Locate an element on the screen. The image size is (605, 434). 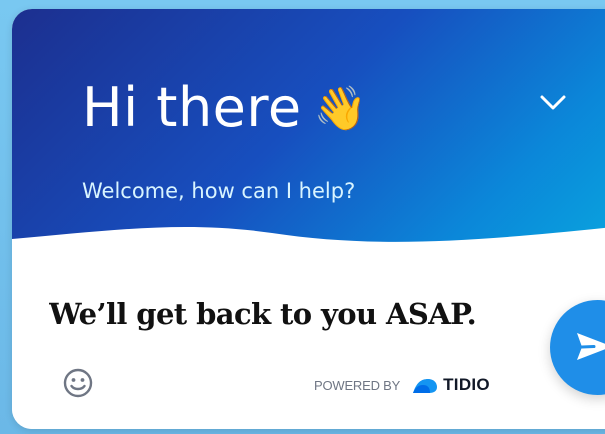
greeting-text: Hi there is located at coordinates (192, 107).